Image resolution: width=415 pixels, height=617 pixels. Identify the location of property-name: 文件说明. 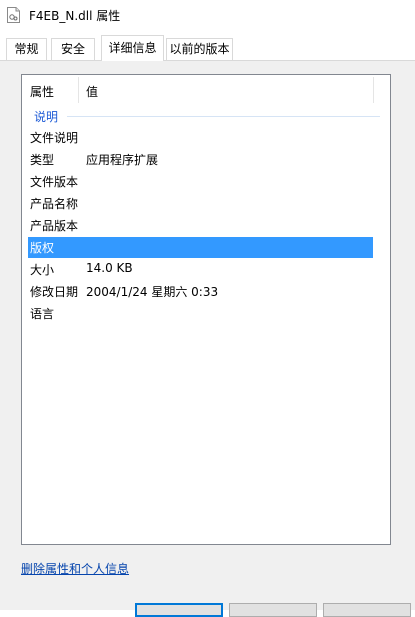
(54, 138).